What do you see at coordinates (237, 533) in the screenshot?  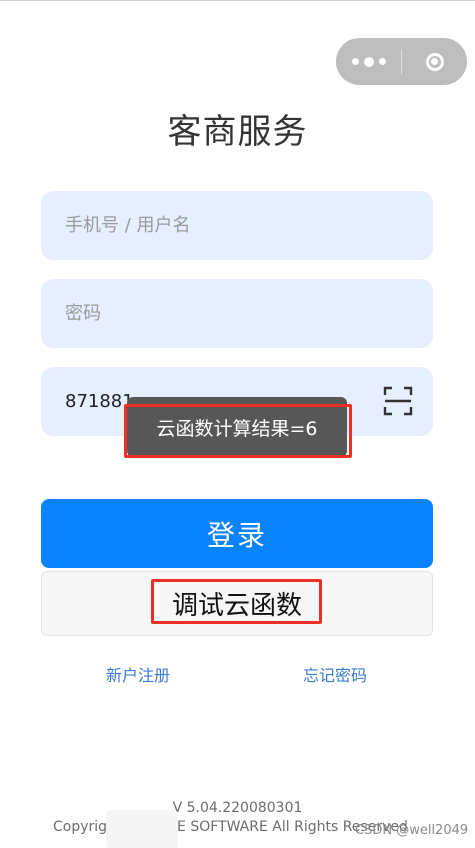 I see `login-button: 登录` at bounding box center [237, 533].